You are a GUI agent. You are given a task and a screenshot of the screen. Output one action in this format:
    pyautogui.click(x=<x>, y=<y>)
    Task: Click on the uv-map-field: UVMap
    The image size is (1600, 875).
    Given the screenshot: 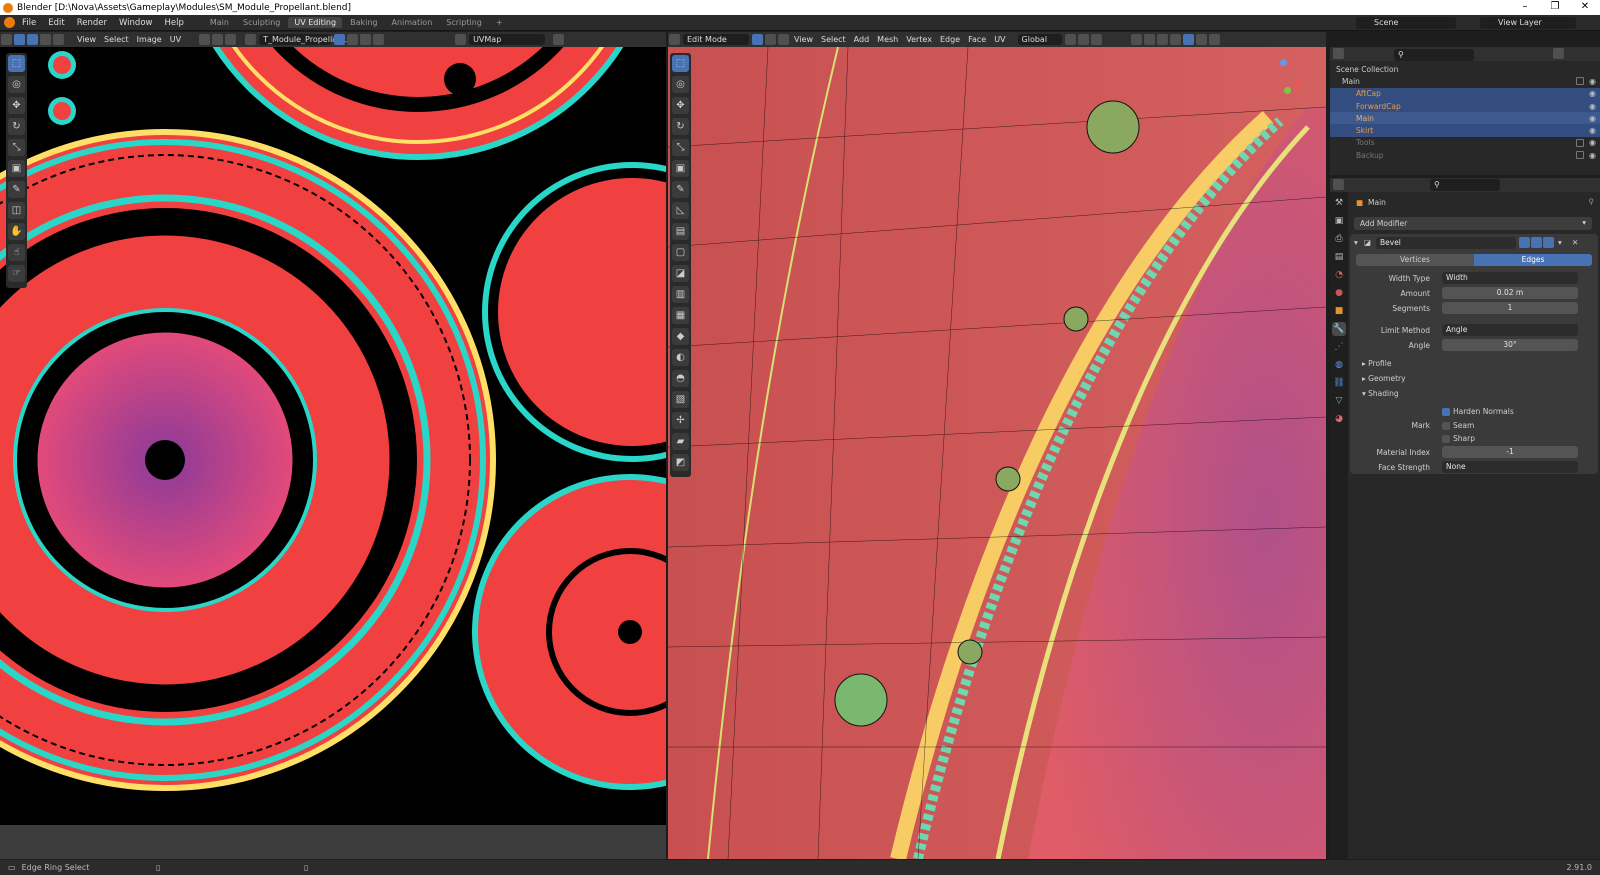 What is the action you would take?
    pyautogui.click(x=507, y=39)
    